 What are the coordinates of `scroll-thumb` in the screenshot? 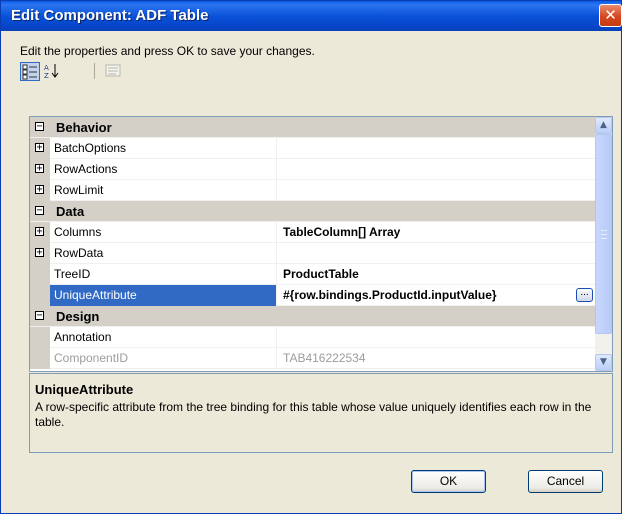 It's located at (603, 234).